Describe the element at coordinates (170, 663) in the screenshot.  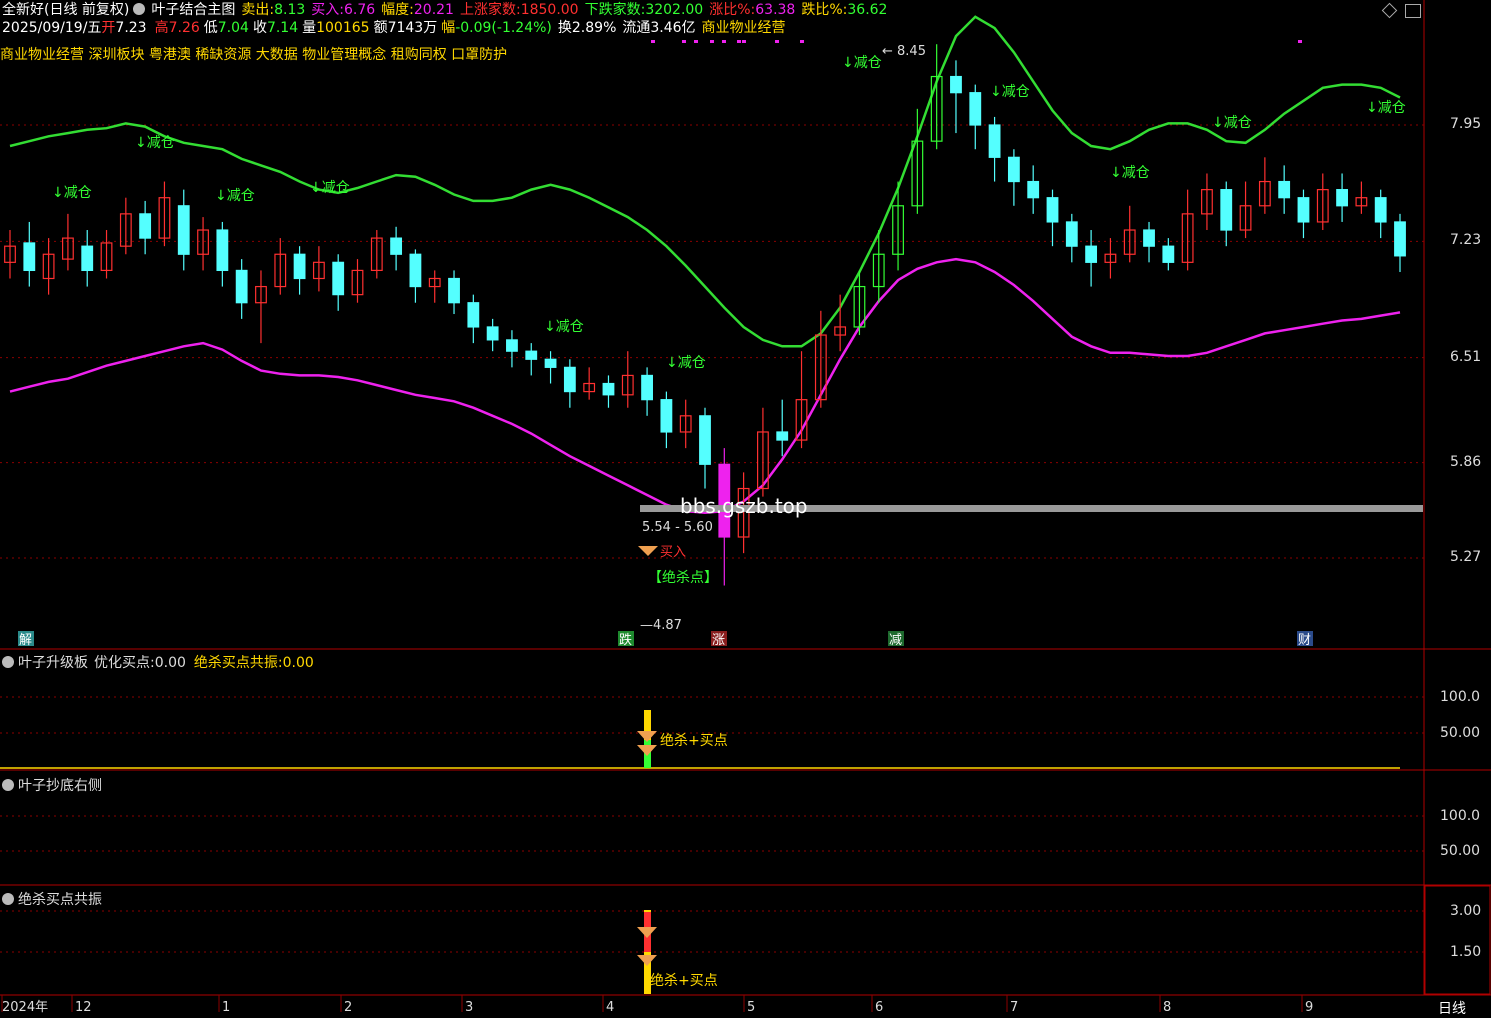
I see `panel2-item1-value: 0.00` at that location.